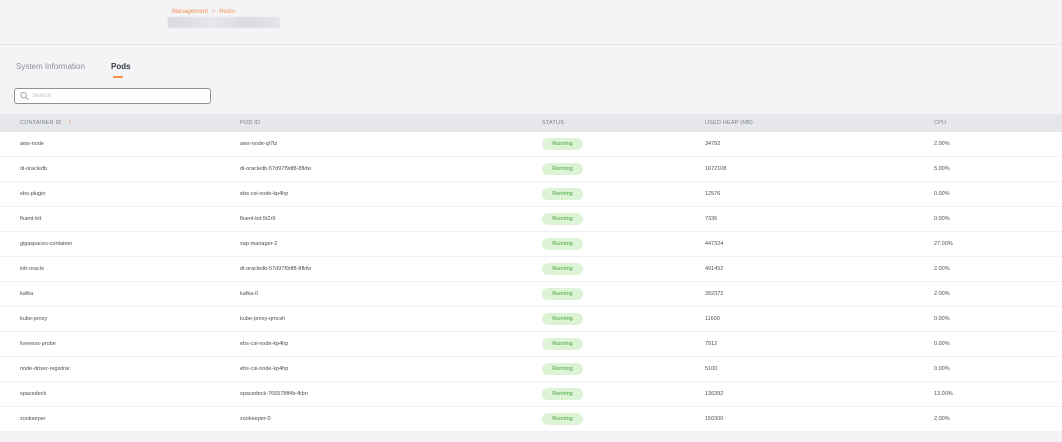  I want to click on search-icon, so click(24, 95).